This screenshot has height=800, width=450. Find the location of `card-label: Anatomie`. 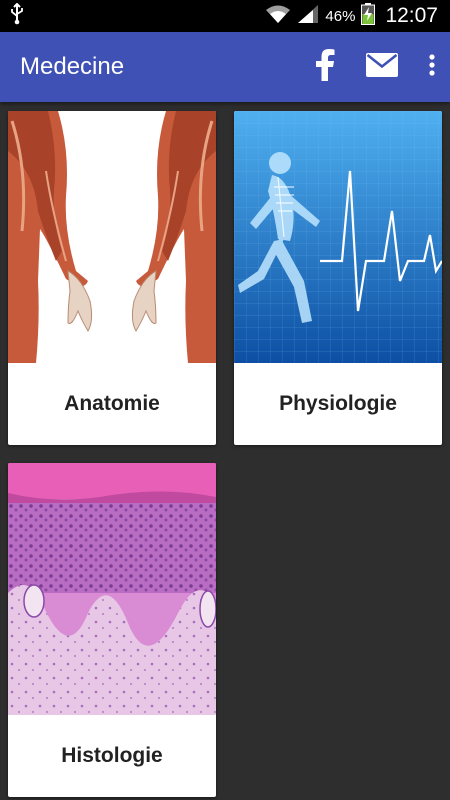

card-label: Anatomie is located at coordinates (112, 403).